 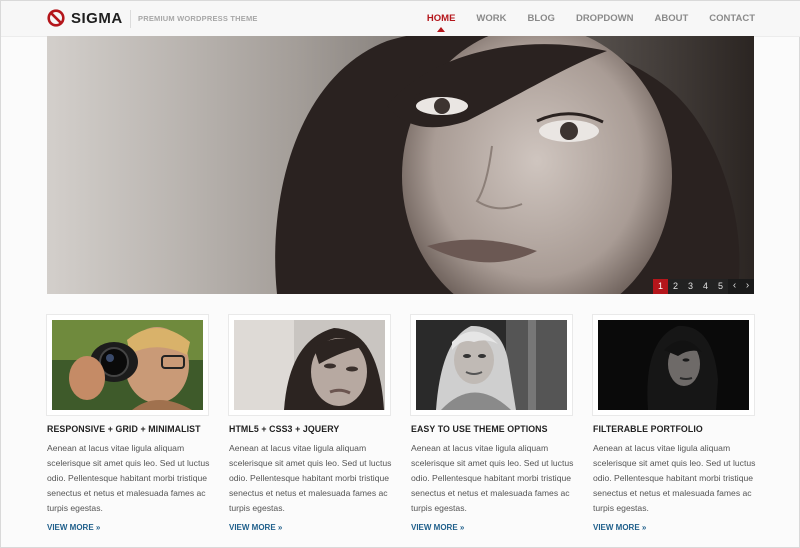 I want to click on nav-item-label: DROPDOWN, so click(x=604, y=18).